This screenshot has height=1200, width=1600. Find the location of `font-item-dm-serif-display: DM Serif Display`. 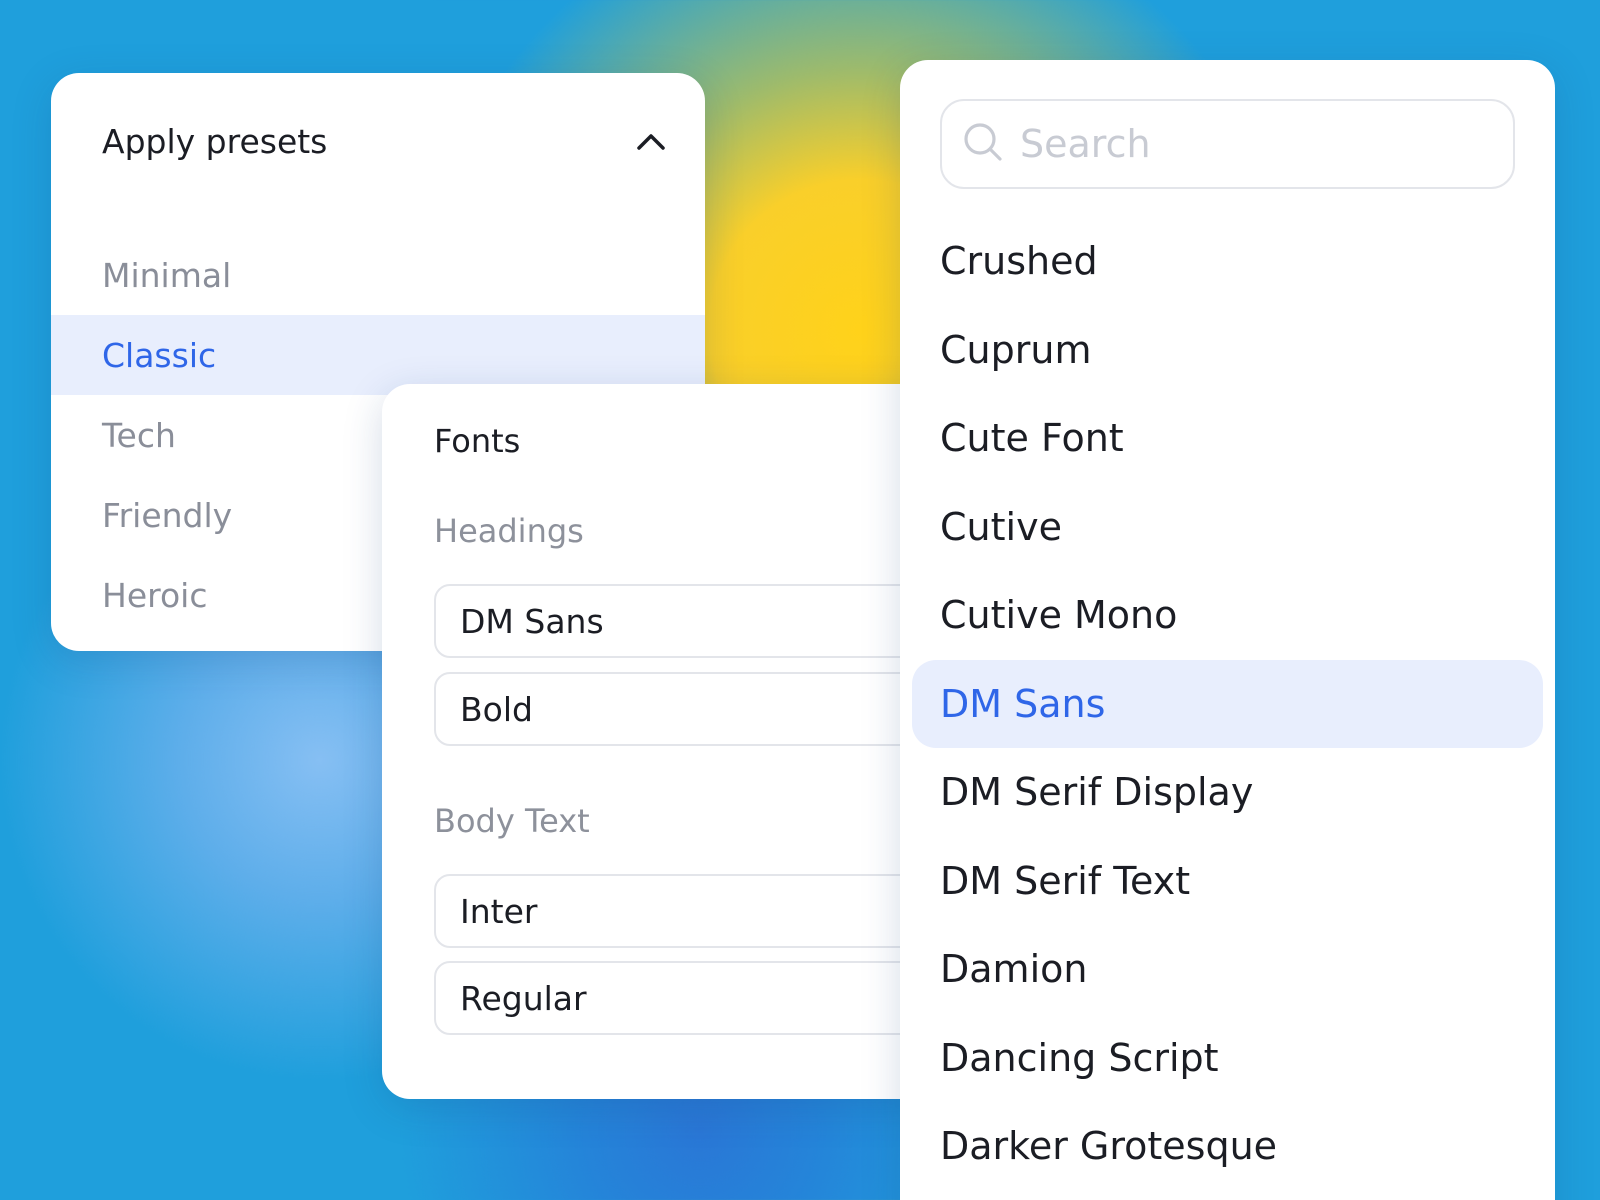

font-item-dm-serif-display: DM Serif Display is located at coordinates (1227, 792).